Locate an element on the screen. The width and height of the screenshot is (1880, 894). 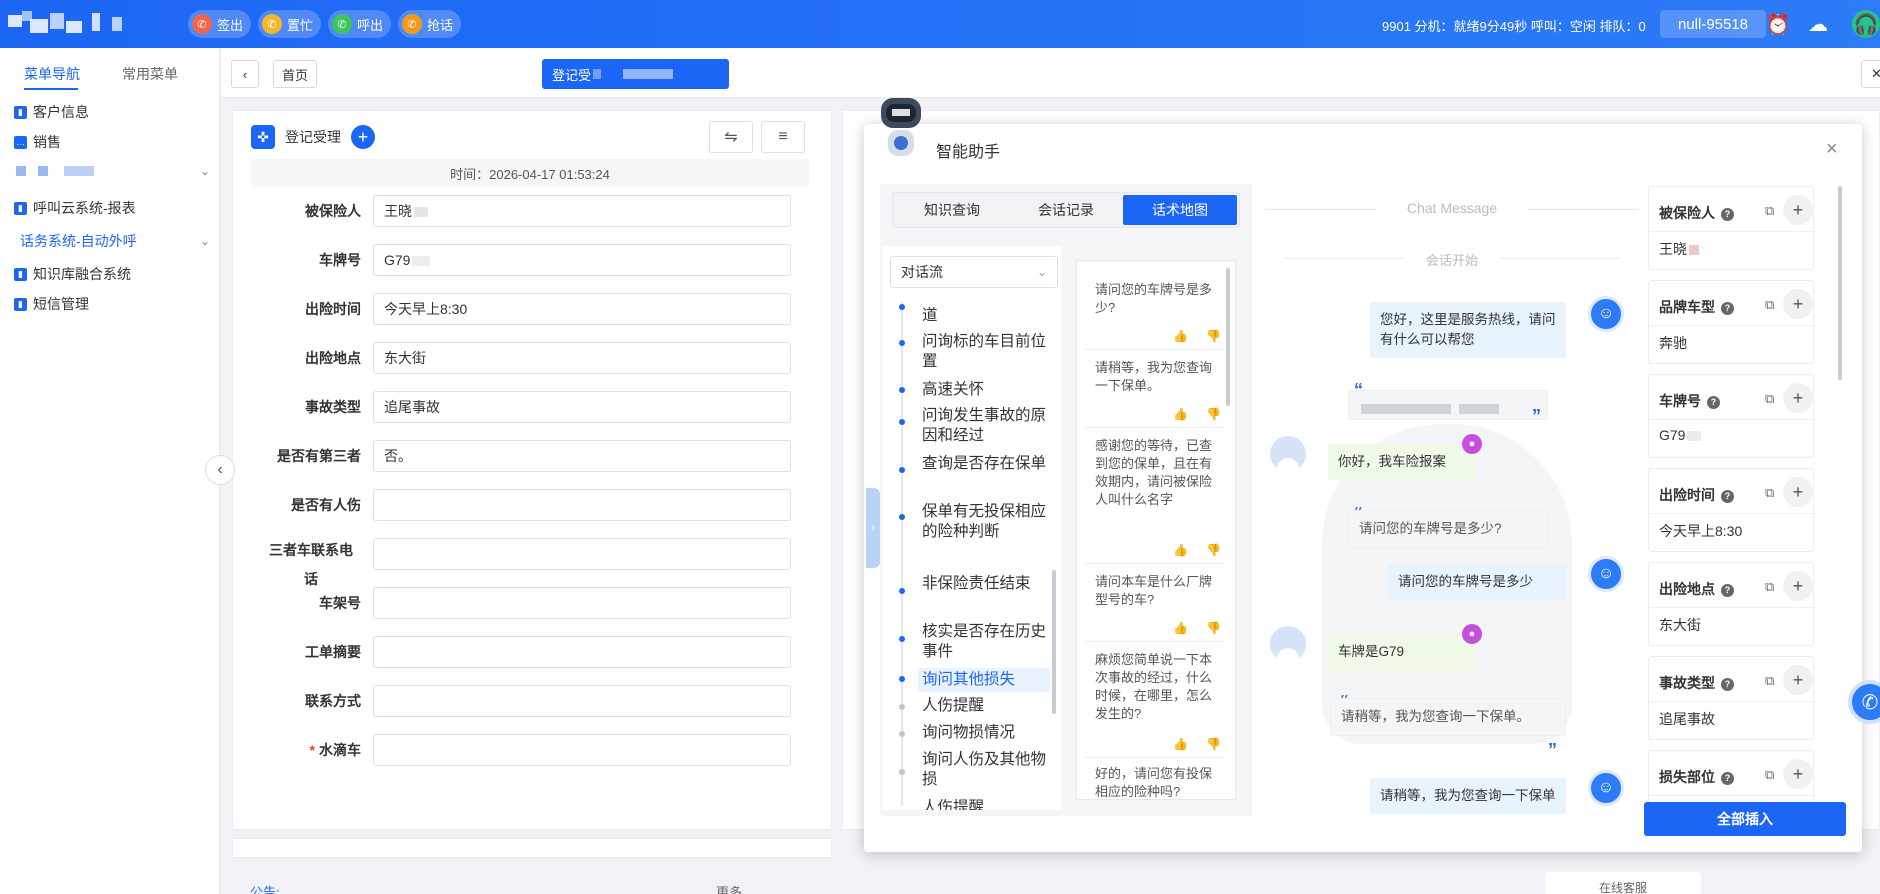
accident-type-input: 追尾事故 is located at coordinates (582, 407).